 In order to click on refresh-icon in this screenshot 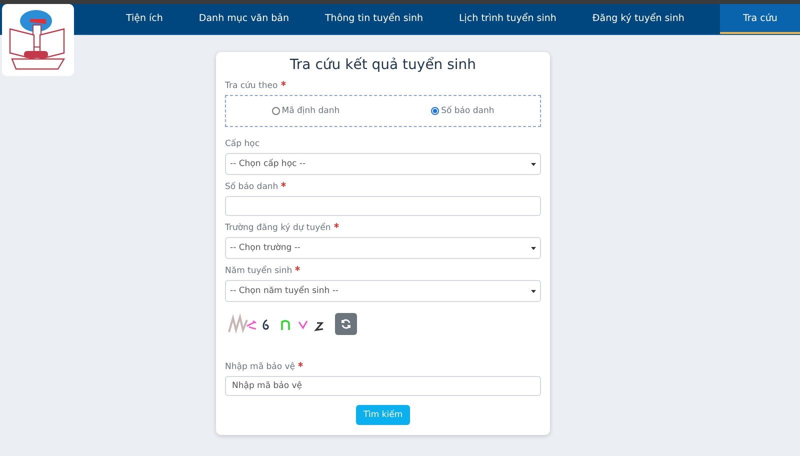, I will do `click(346, 324)`.